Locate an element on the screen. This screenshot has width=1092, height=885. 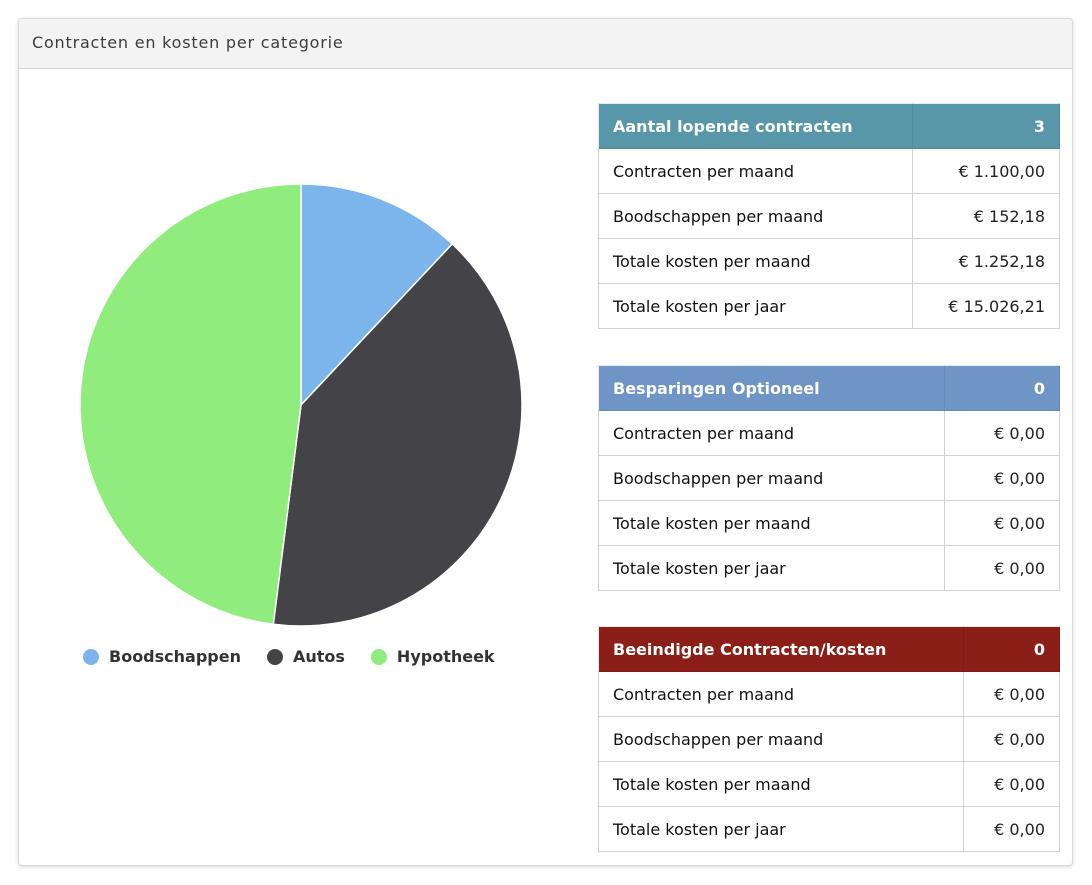
legend-item-hypotheek: Hypotheek is located at coordinates (432, 656).